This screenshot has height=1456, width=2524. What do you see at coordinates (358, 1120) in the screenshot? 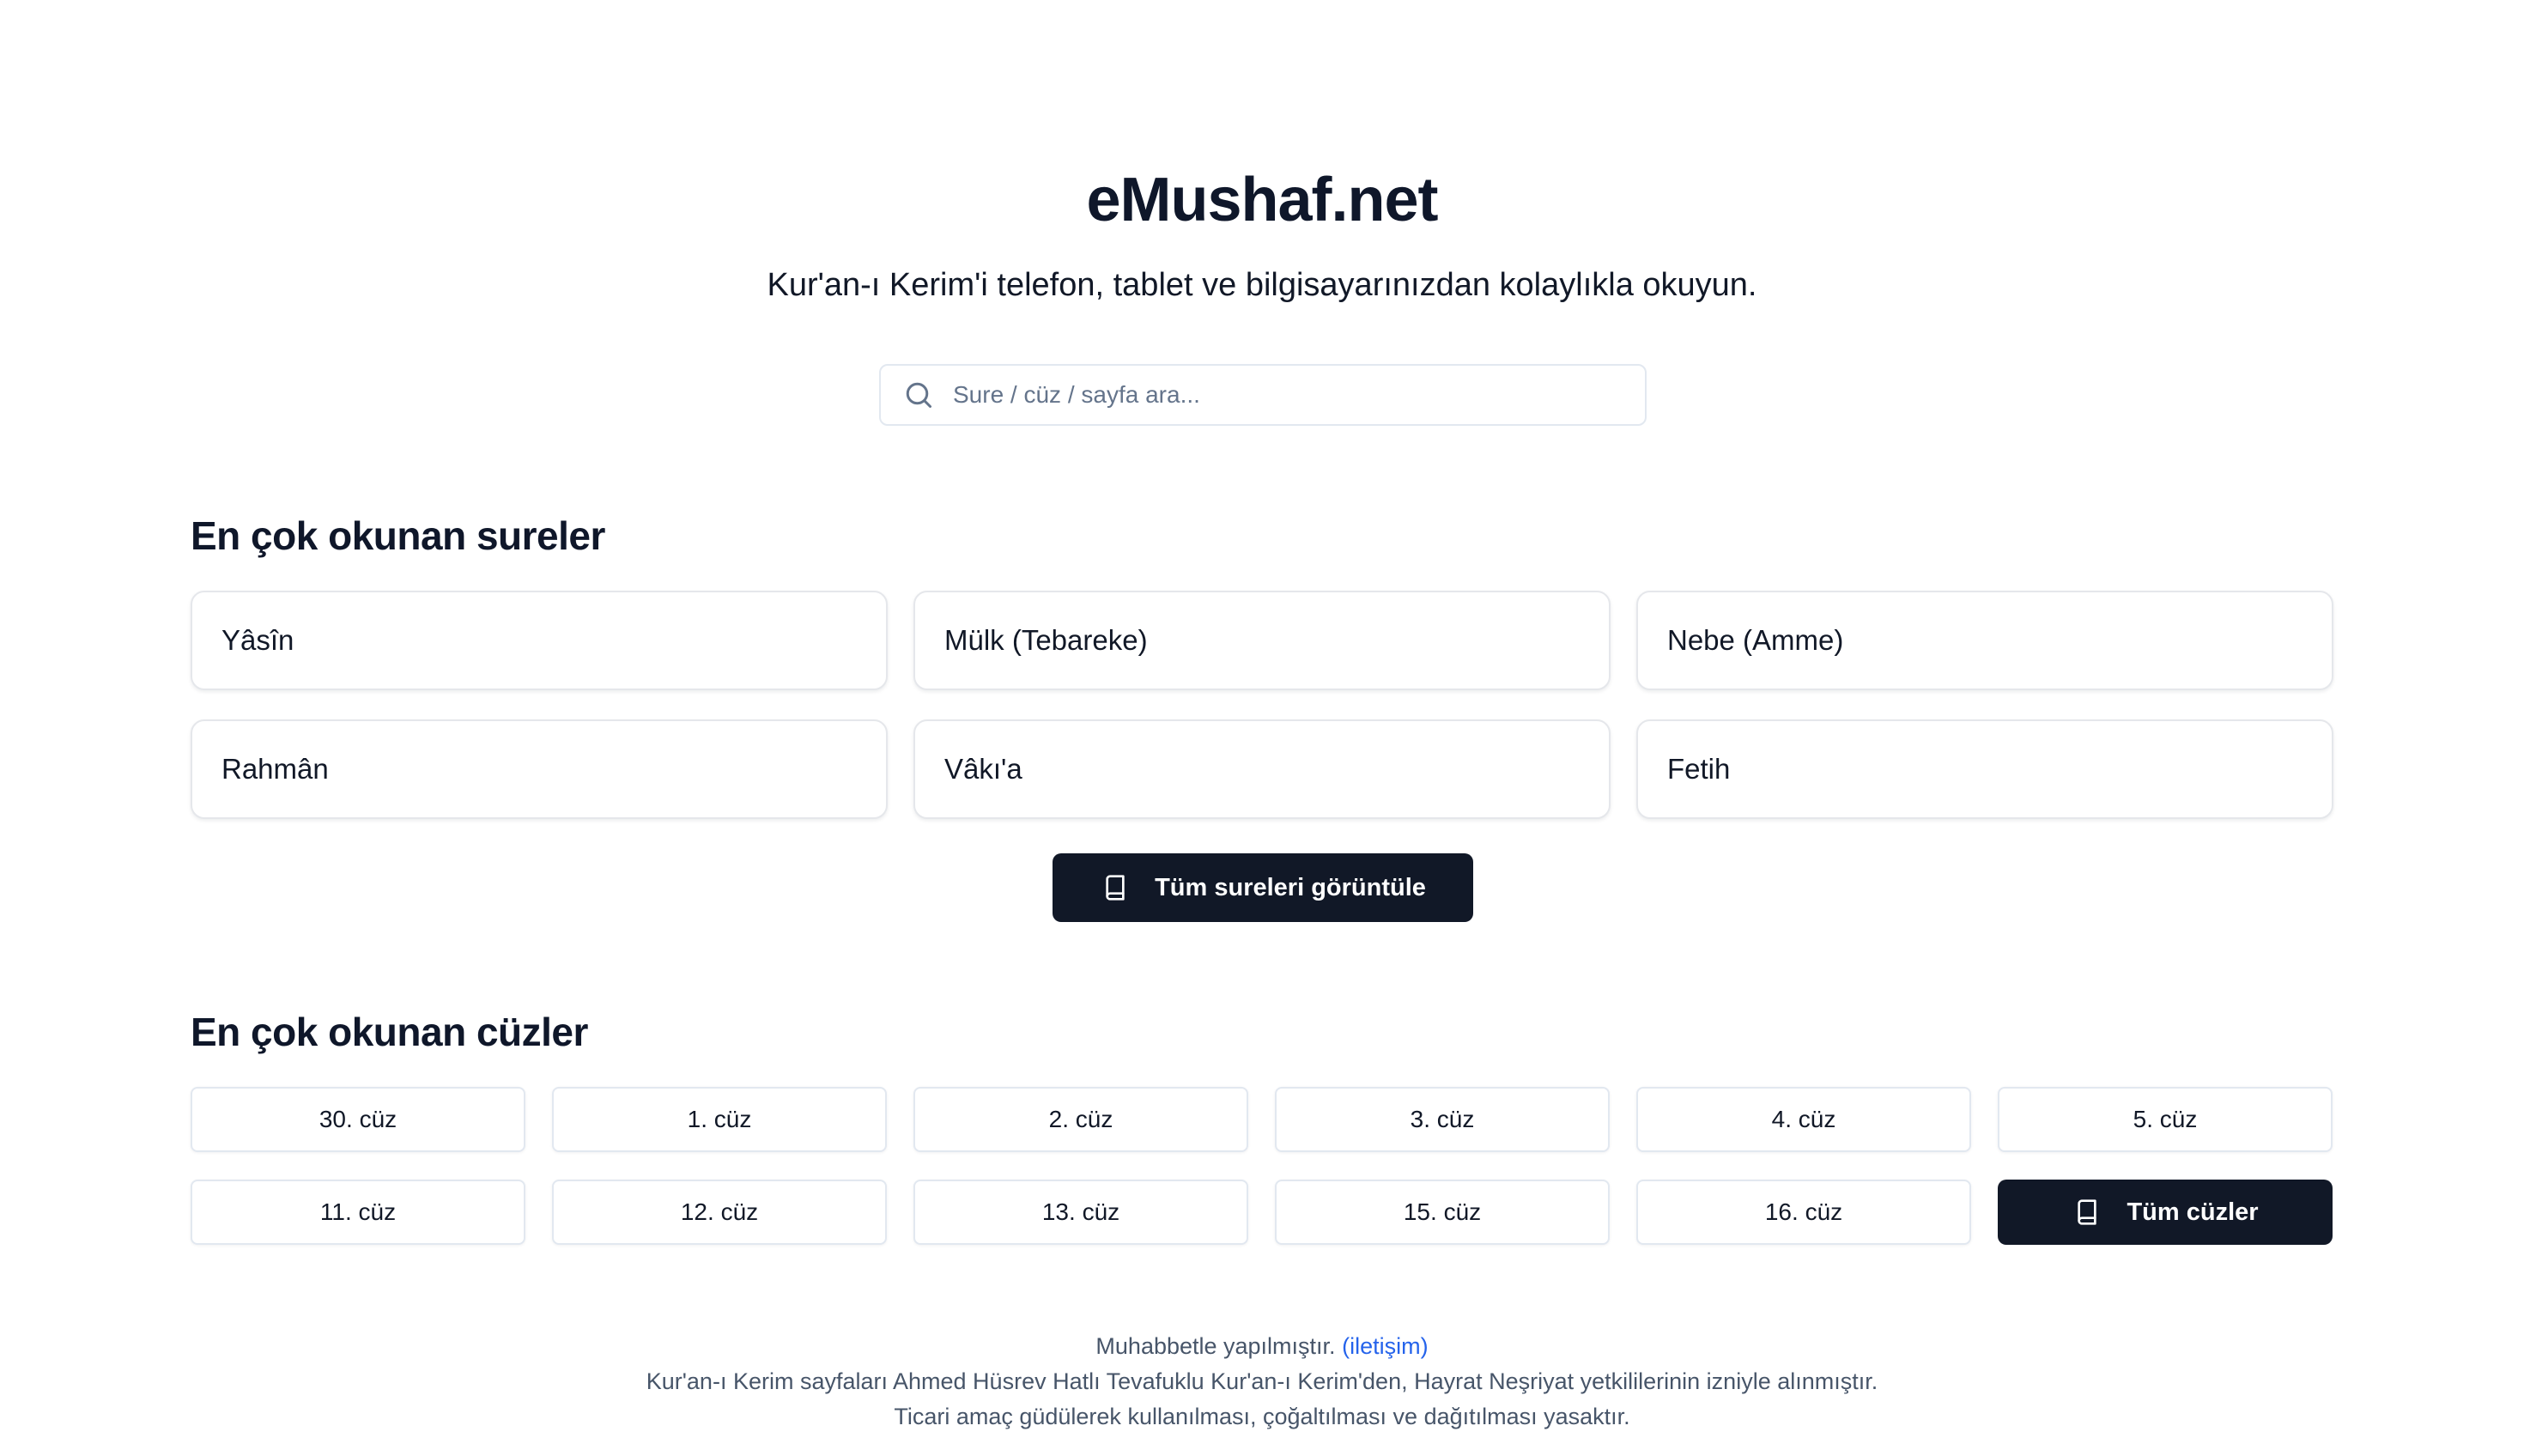
I see `cuz-card-30: 30. cüz` at bounding box center [358, 1120].